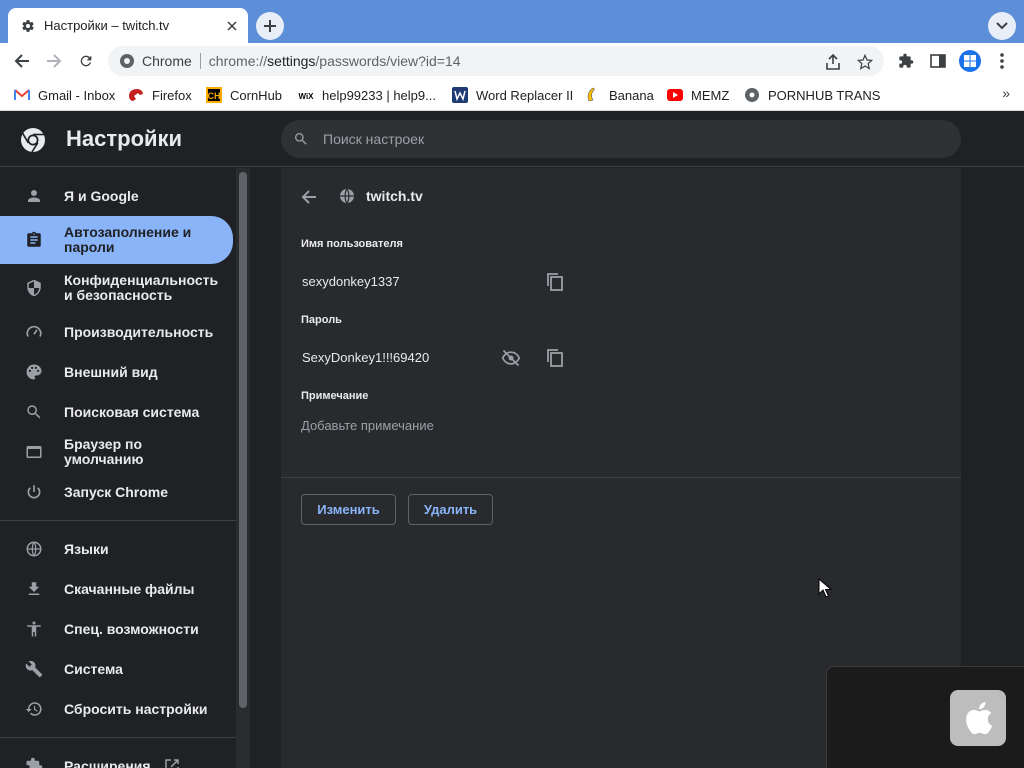  I want to click on settings-header: Настройки, so click(512, 139).